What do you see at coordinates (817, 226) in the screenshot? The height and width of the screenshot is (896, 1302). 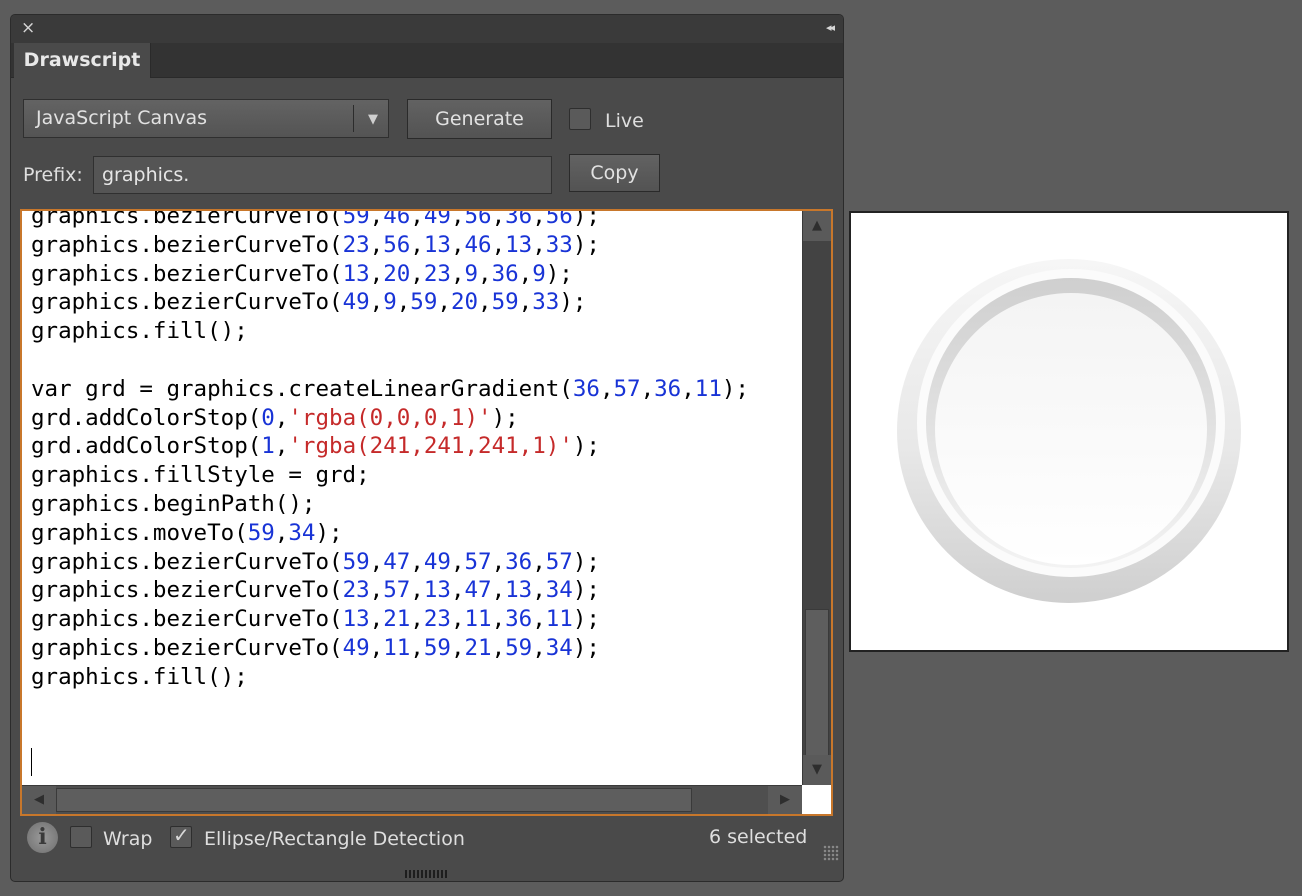 I see `scroll-up-icon: ▲` at bounding box center [817, 226].